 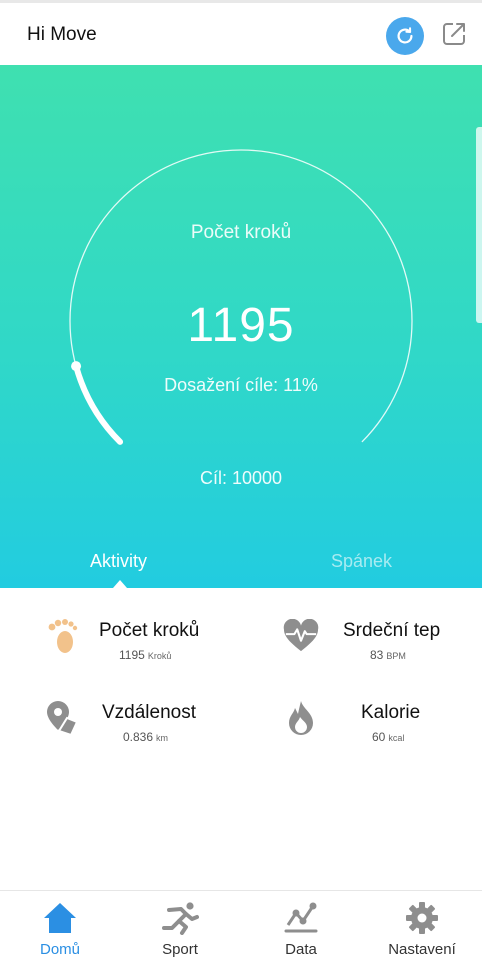 I want to click on nav-home: Domů, so click(x=60, y=925).